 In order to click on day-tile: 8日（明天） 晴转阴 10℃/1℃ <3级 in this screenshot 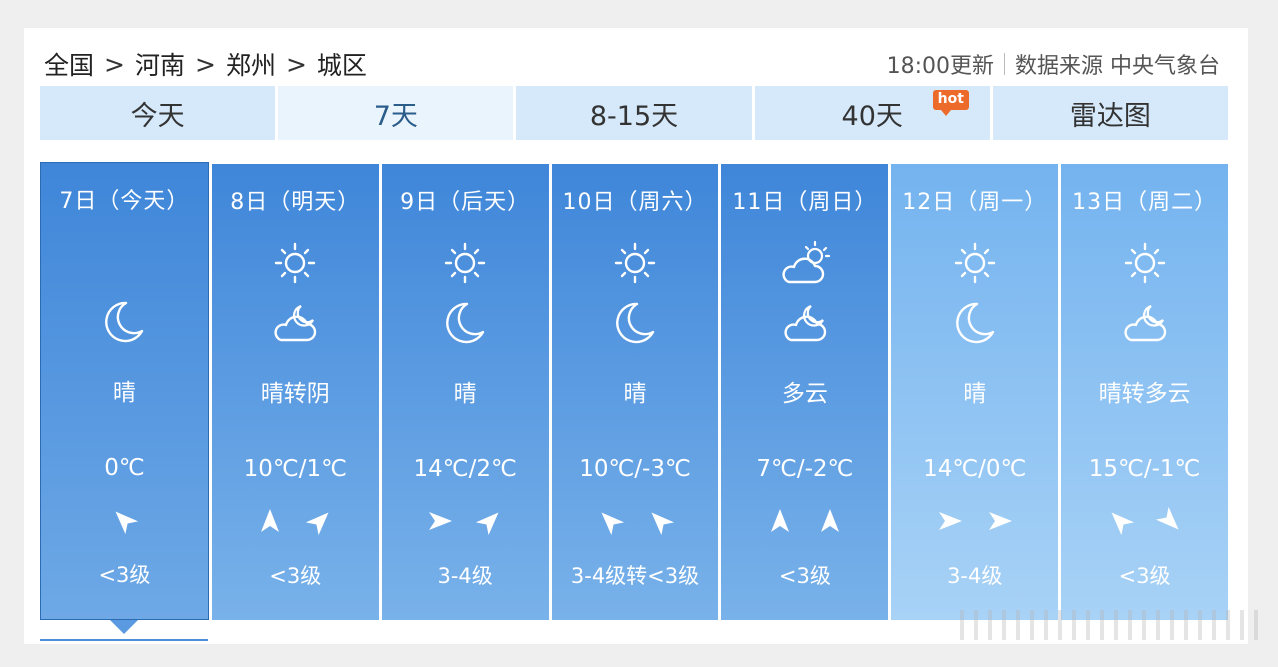, I will do `click(295, 392)`.